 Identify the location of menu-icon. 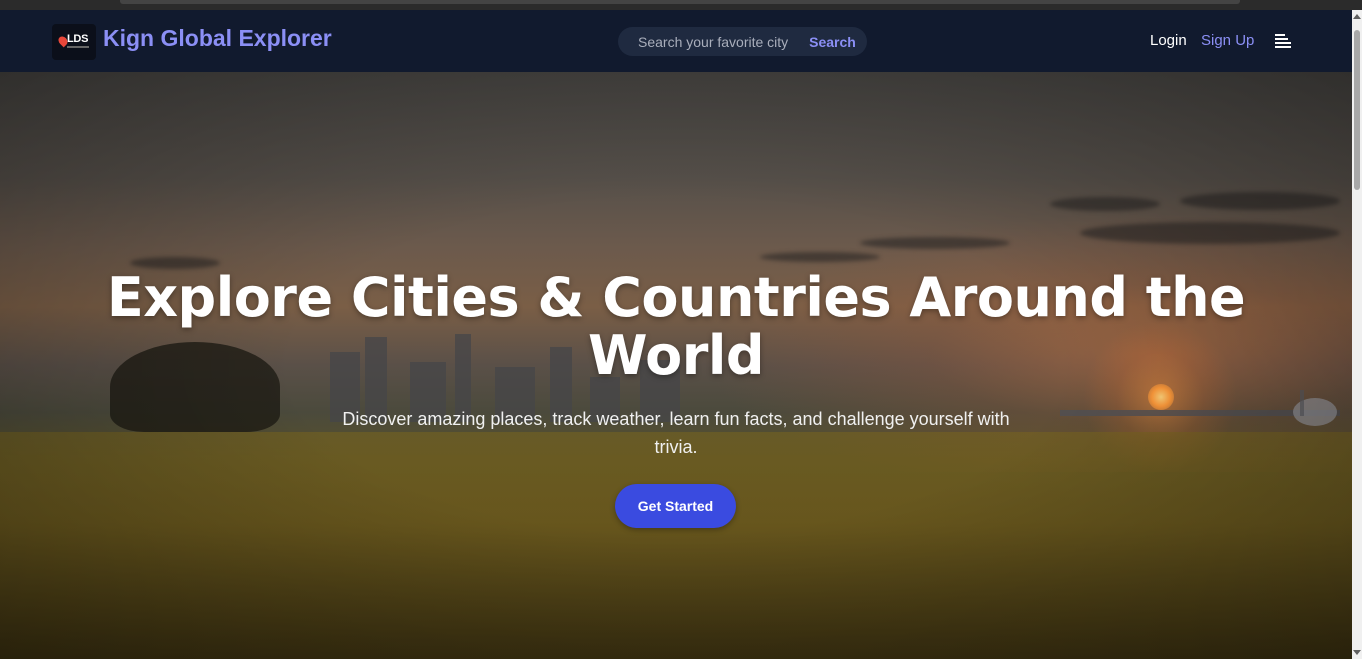
(1283, 41).